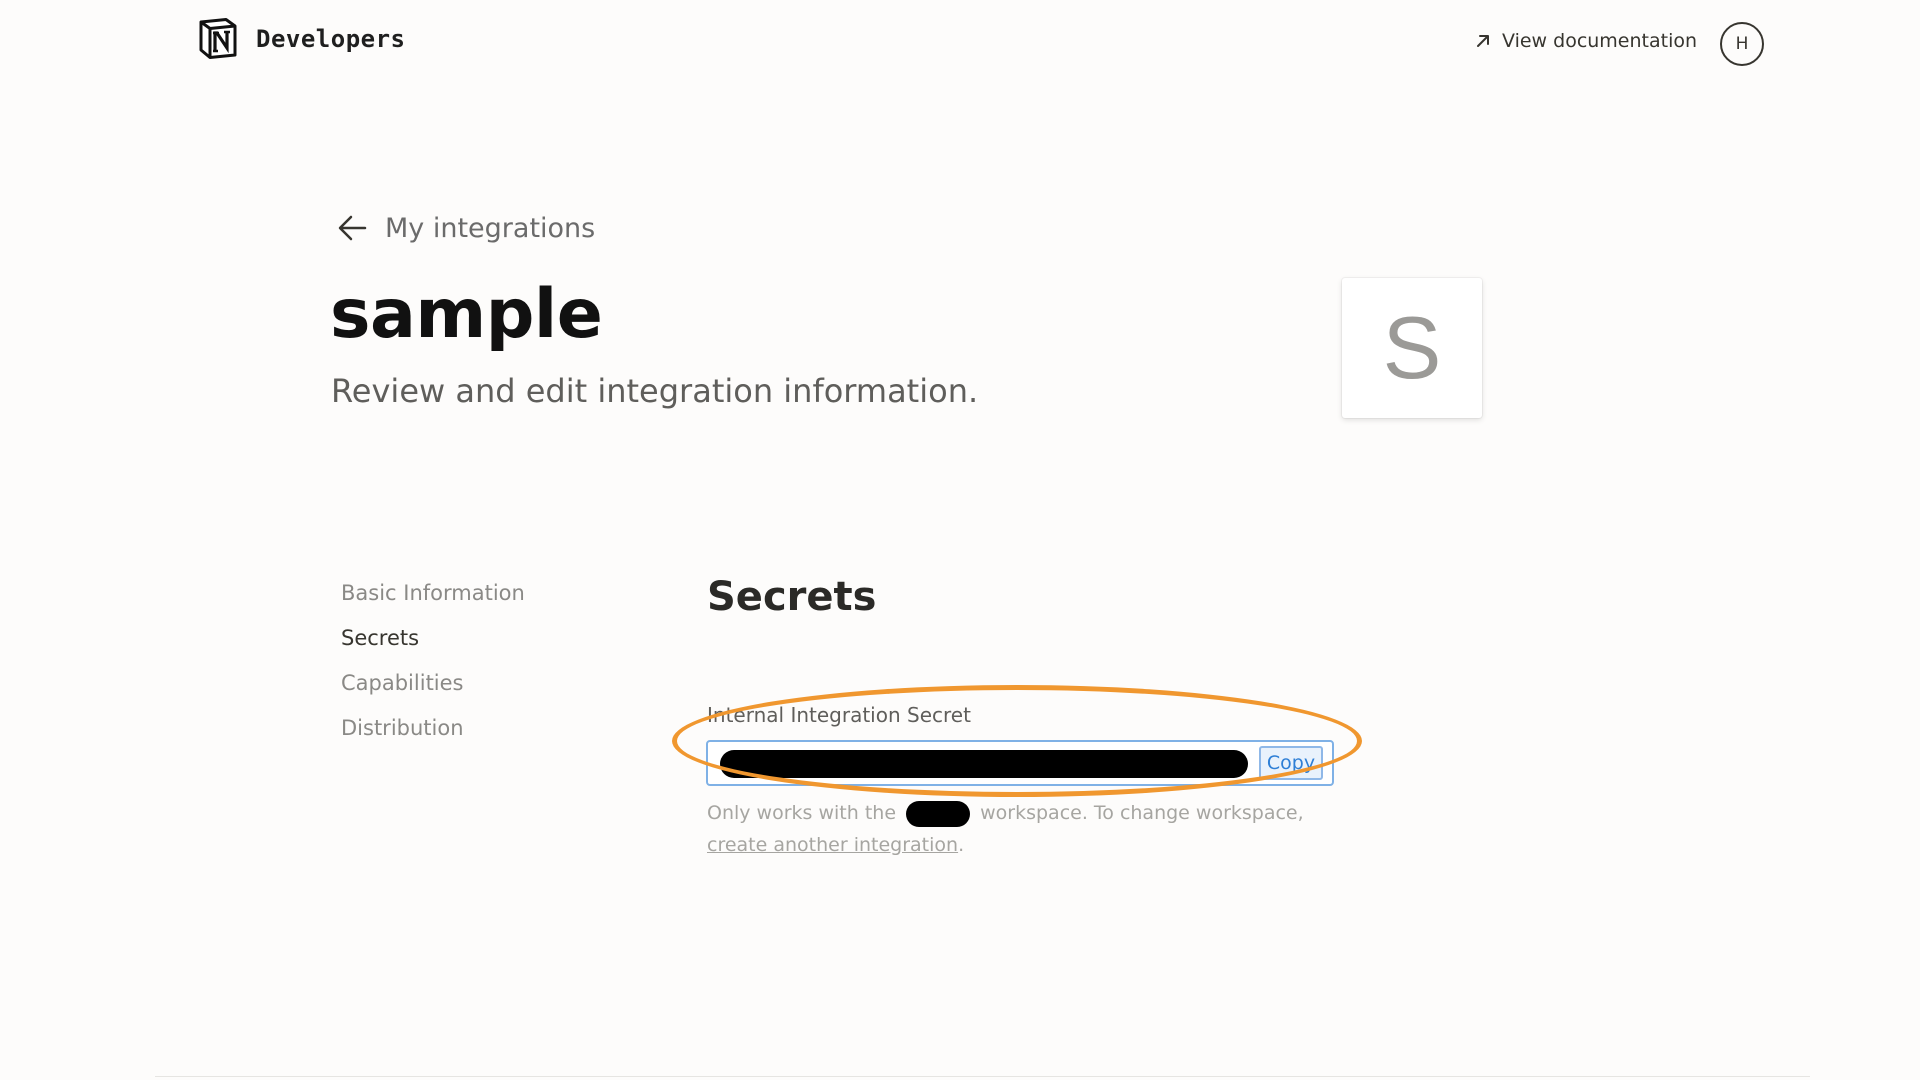 This screenshot has width=1920, height=1080. I want to click on nav-item-distribution: Distribution, so click(433, 735).